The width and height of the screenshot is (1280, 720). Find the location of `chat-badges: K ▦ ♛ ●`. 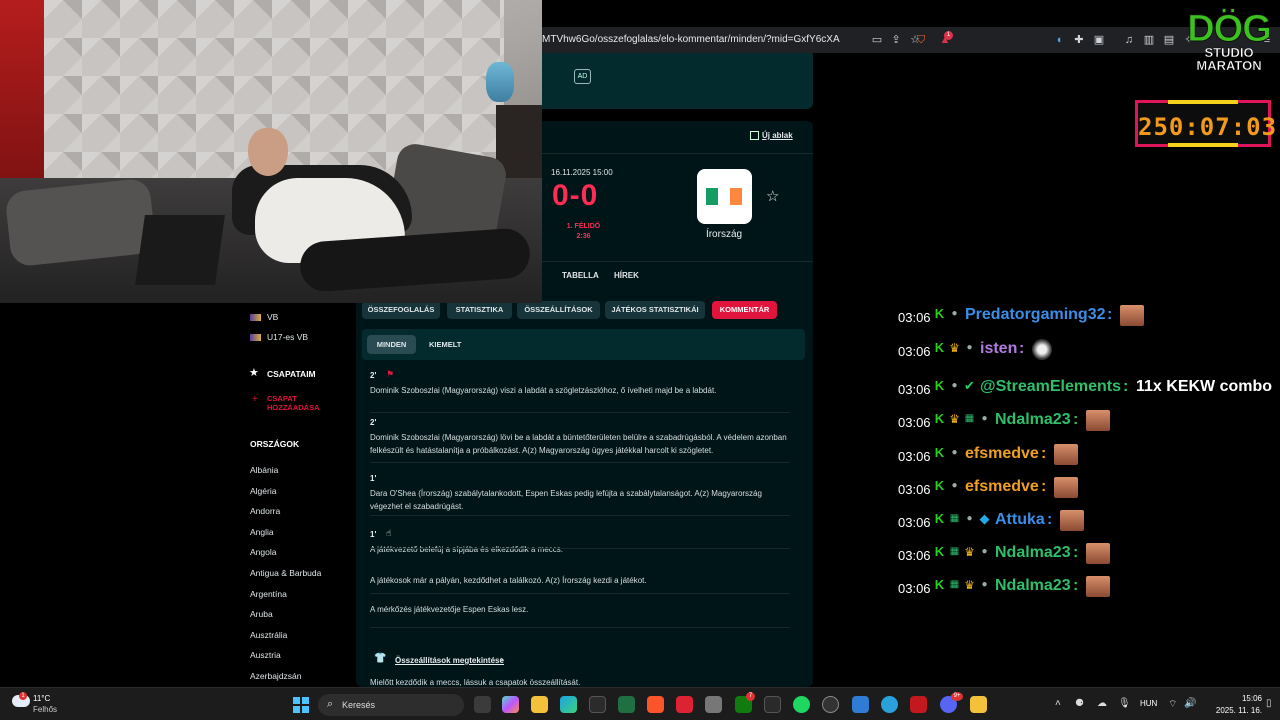

chat-badges: K ▦ ♛ ● is located at coordinates (963, 586).